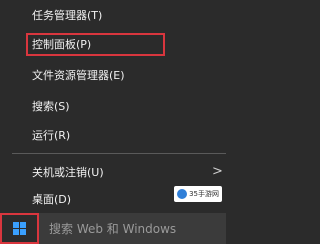 The image size is (320, 244). I want to click on search-placeholder: 搜索 Web 和 Windows, so click(113, 229).